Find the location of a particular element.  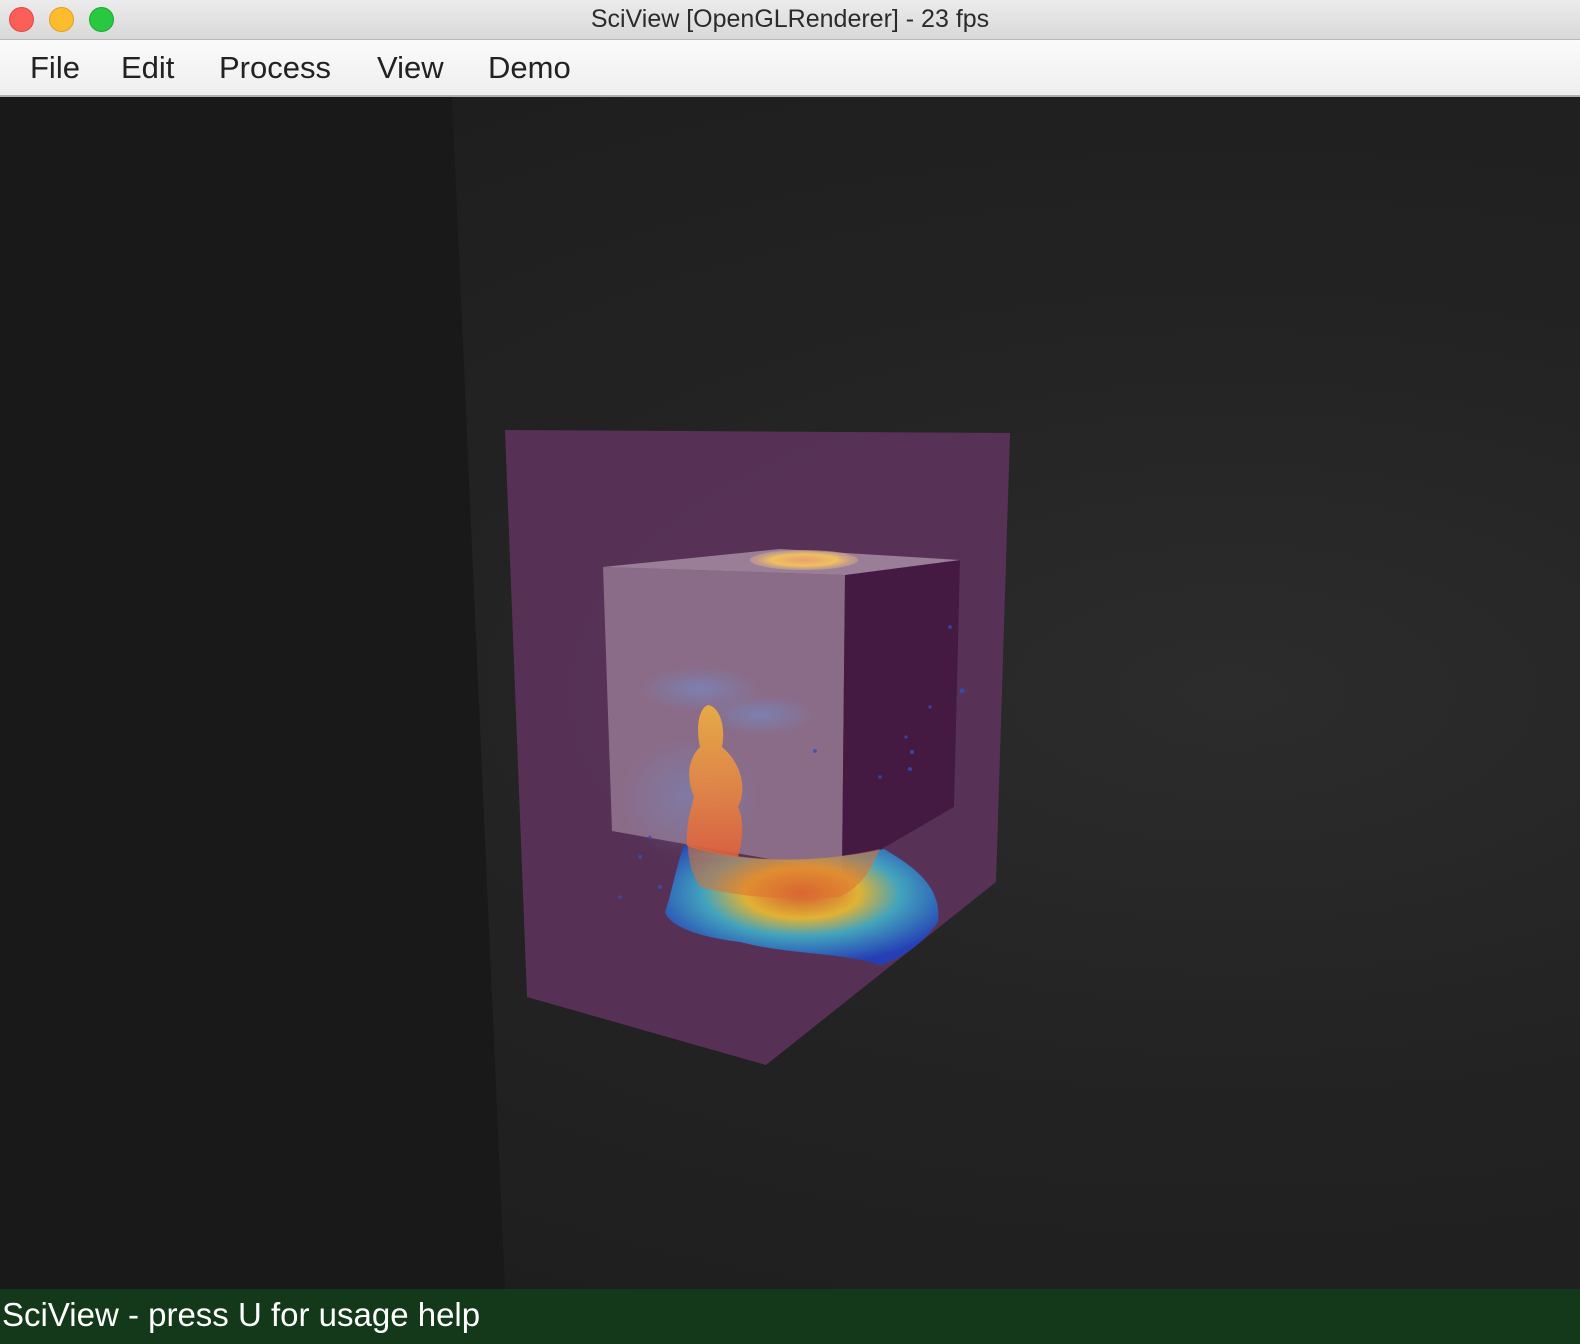

window-title: SciView [OpenGLRenderer] - 23 fps is located at coordinates (790, 19).